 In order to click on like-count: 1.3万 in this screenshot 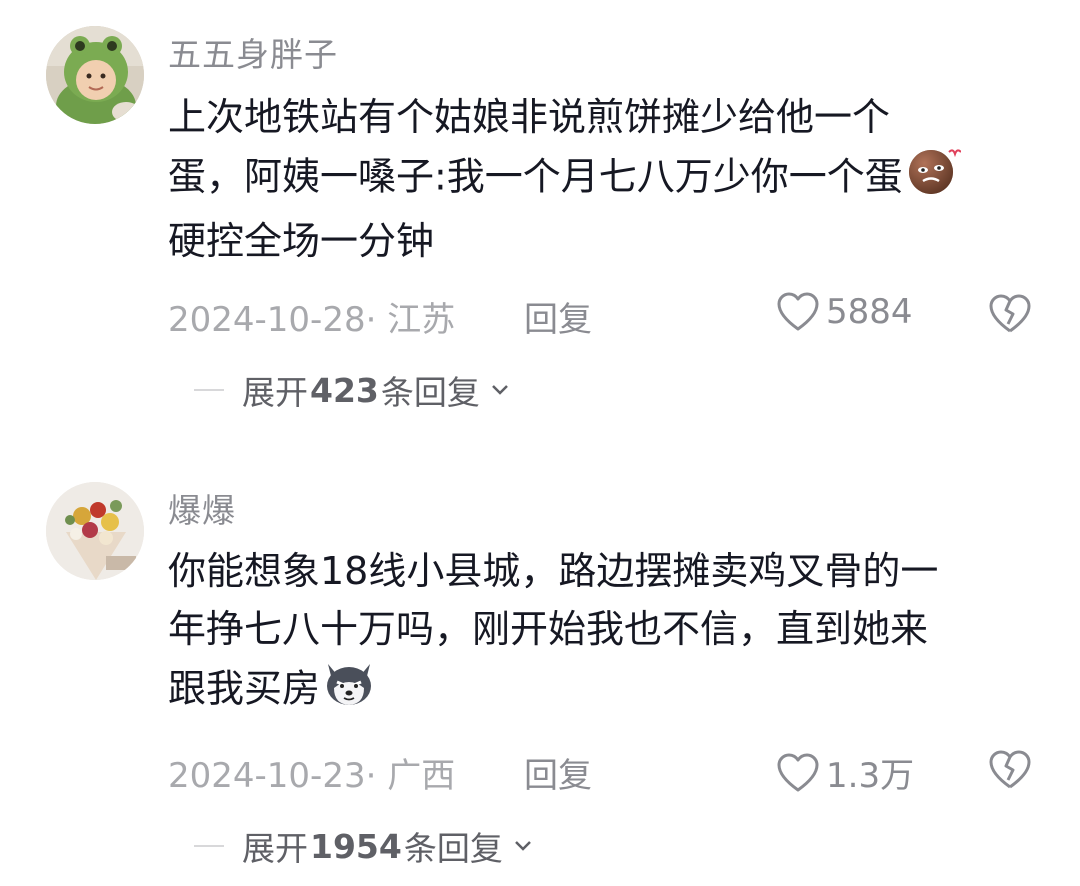, I will do `click(870, 776)`.